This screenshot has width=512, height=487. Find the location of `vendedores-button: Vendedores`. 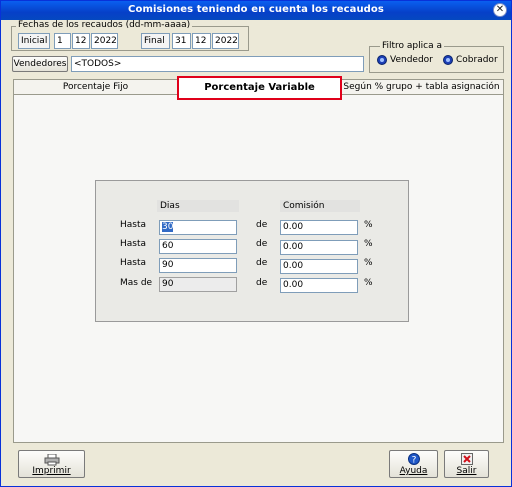

vendedores-button: Vendedores is located at coordinates (40, 64).